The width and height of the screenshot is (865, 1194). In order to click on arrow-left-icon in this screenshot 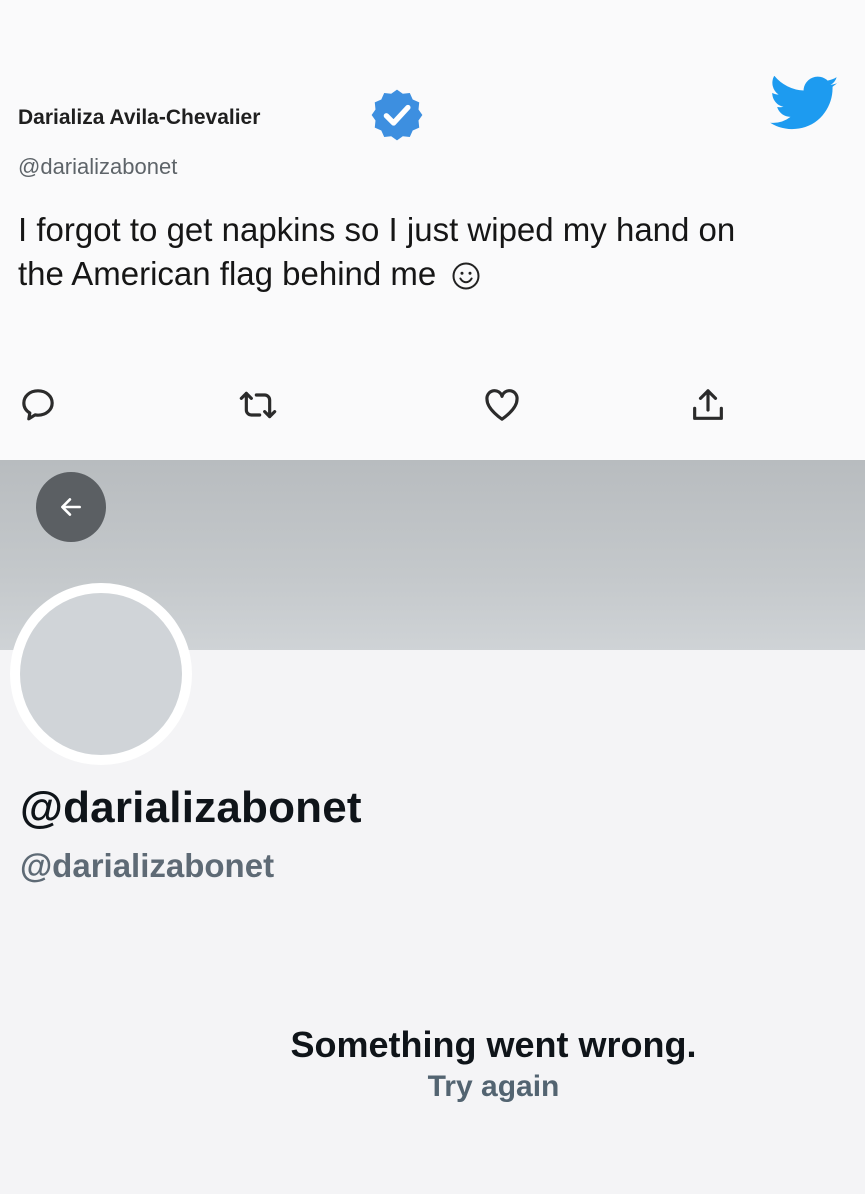, I will do `click(71, 507)`.